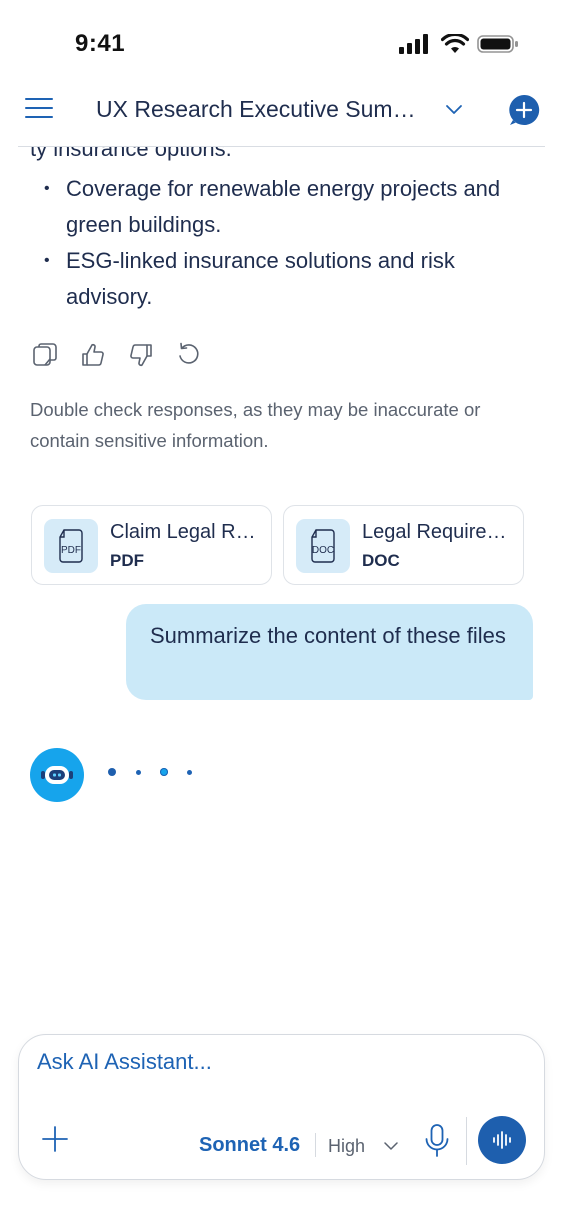 The width and height of the screenshot is (563, 1218). What do you see at coordinates (381, 560) in the screenshot?
I see `attachment-type: DOC` at bounding box center [381, 560].